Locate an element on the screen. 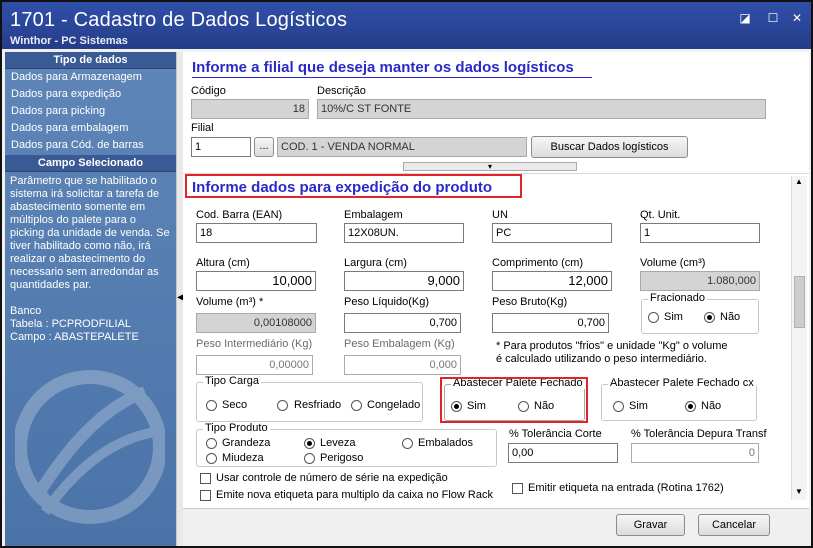 The width and height of the screenshot is (813, 548). peso-liquido-input: 0,700 is located at coordinates (402, 323).